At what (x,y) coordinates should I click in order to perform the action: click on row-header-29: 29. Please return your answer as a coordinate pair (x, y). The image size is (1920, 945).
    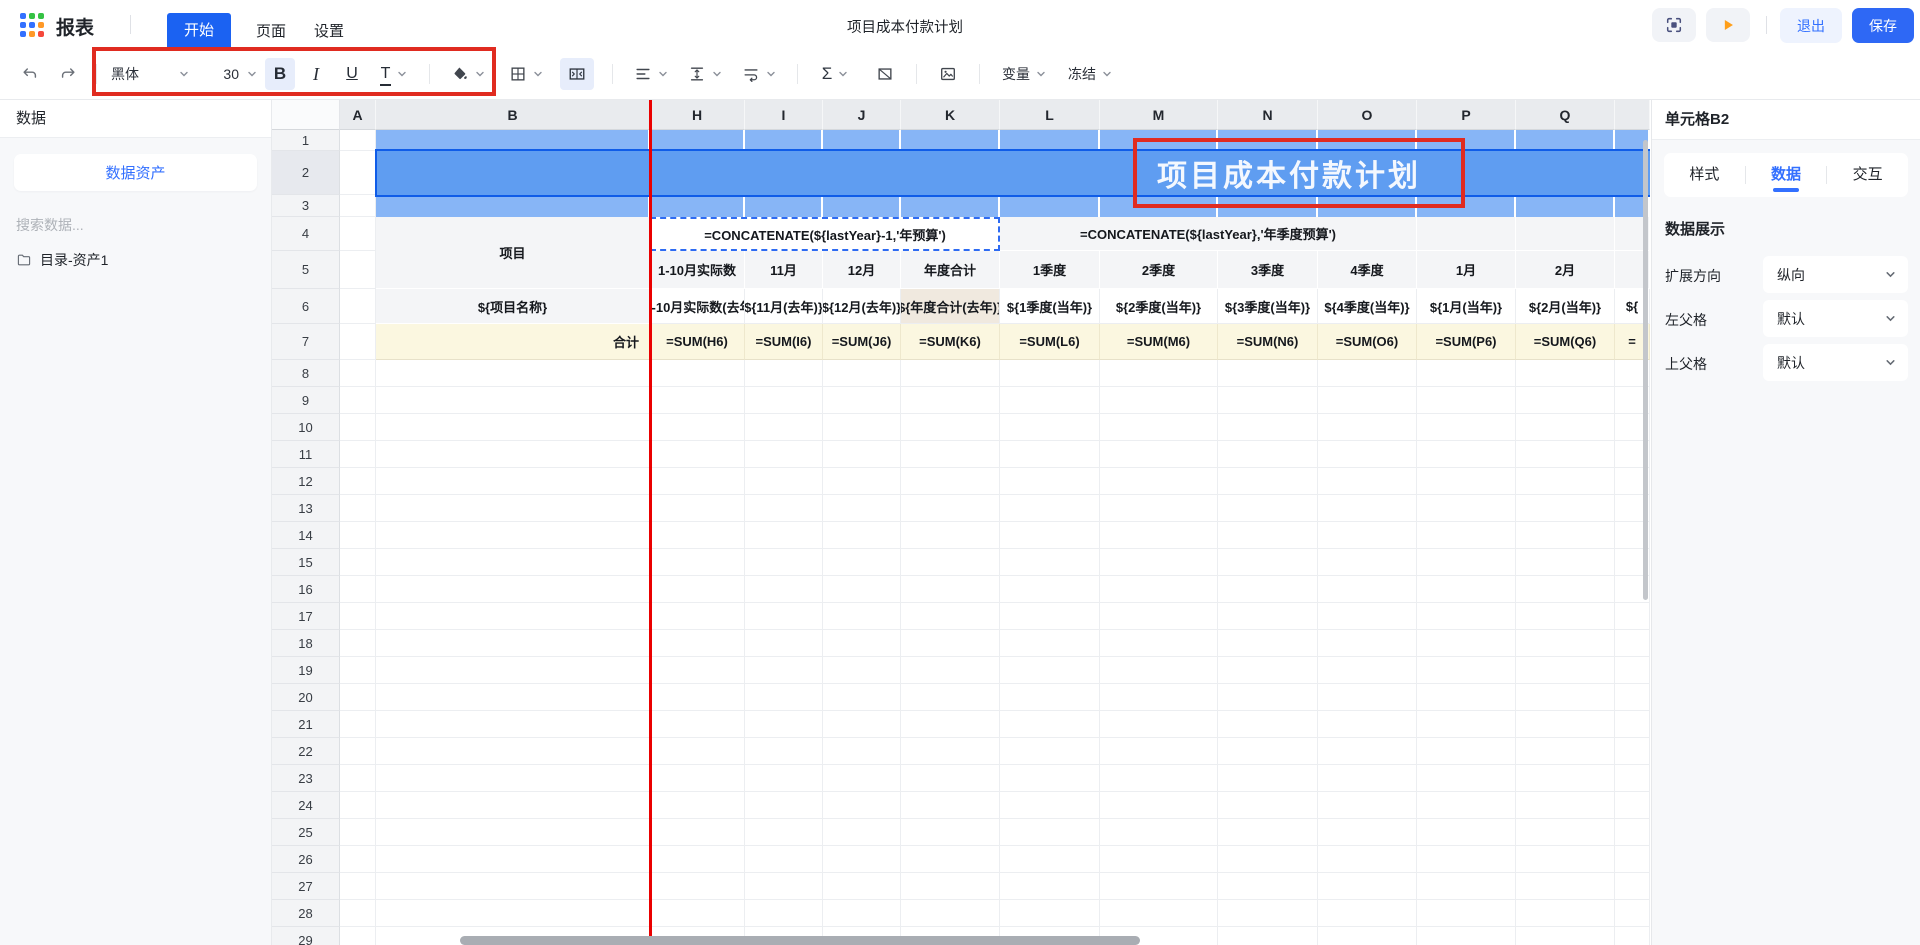
    Looking at the image, I should click on (306, 936).